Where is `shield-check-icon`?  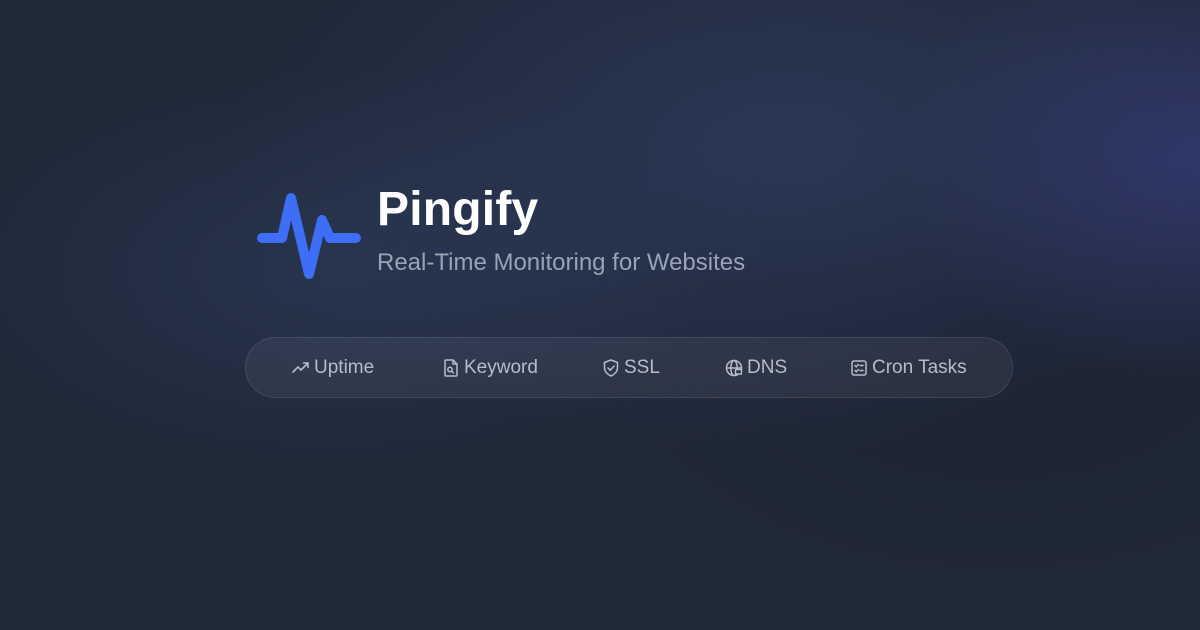
shield-check-icon is located at coordinates (611, 368).